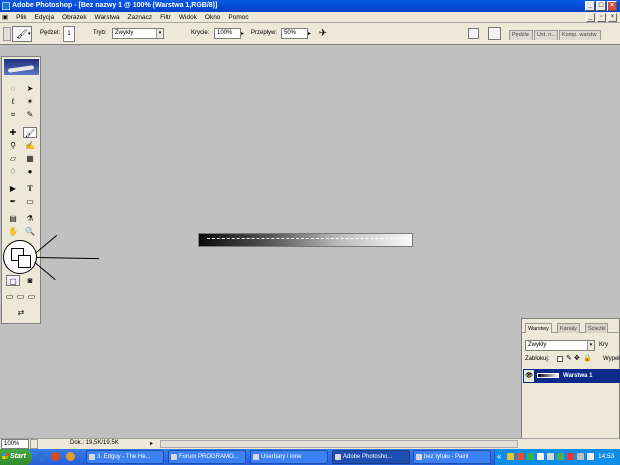  I want to click on zoom-field: 100%, so click(15, 444).